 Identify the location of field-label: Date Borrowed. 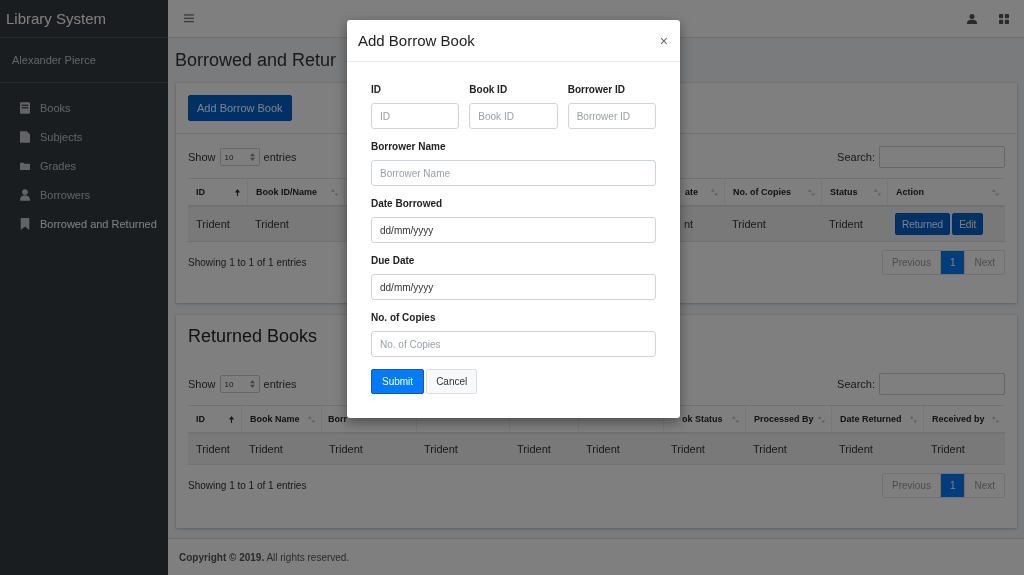
(407, 203).